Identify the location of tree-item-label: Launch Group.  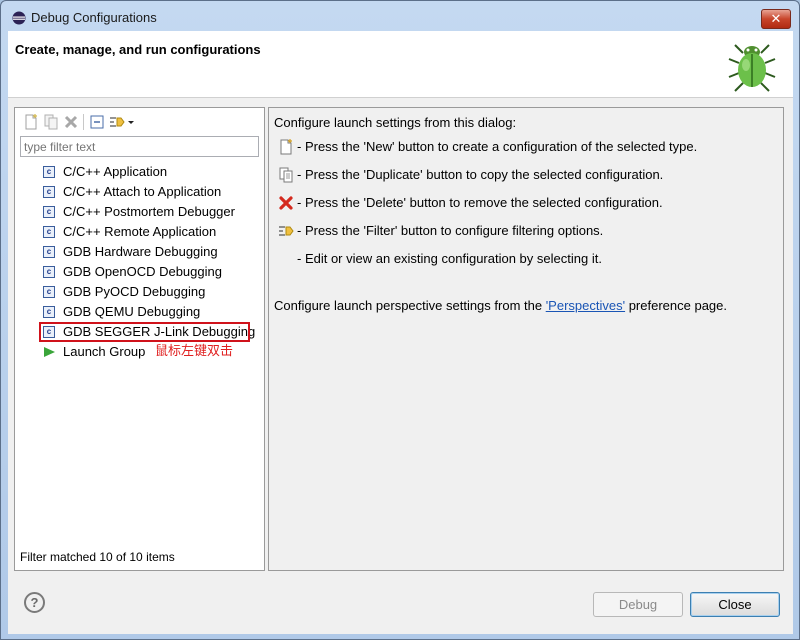
(104, 351).